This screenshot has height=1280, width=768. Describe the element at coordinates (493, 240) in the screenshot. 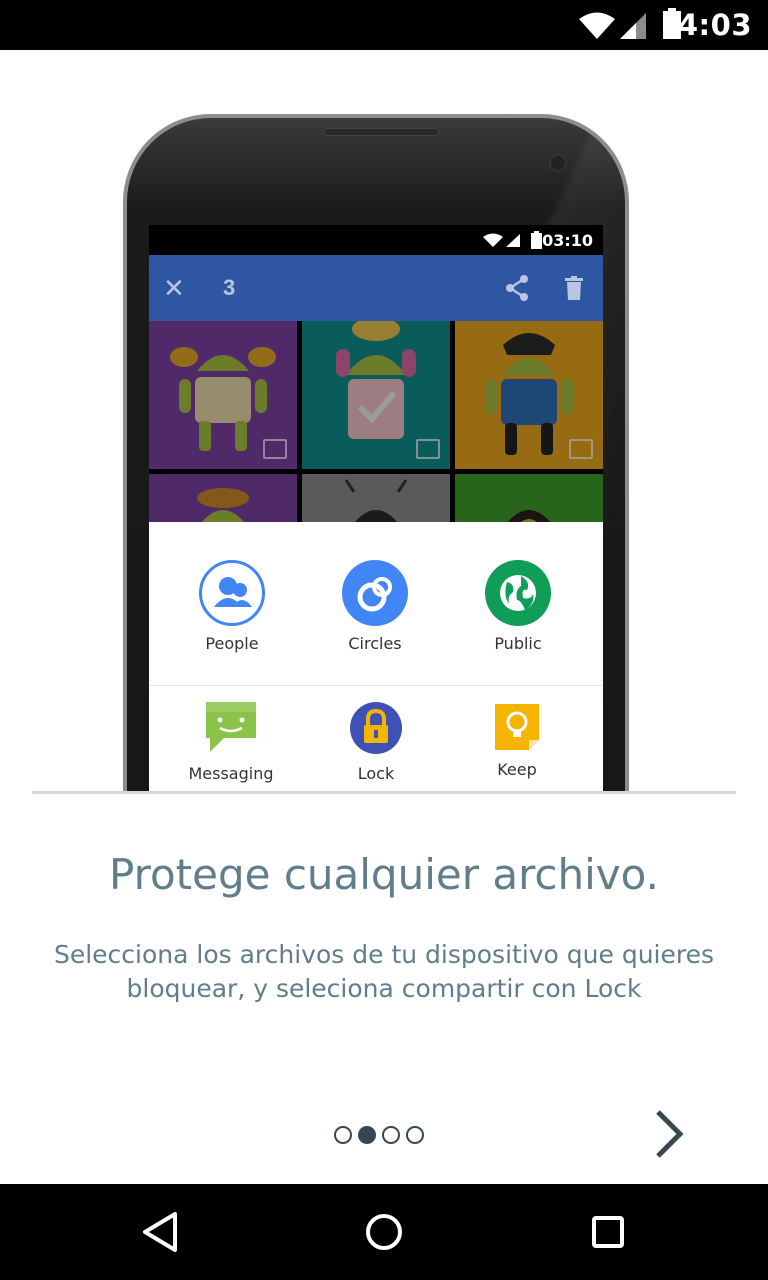

I see `inner-wifi-icon` at that location.